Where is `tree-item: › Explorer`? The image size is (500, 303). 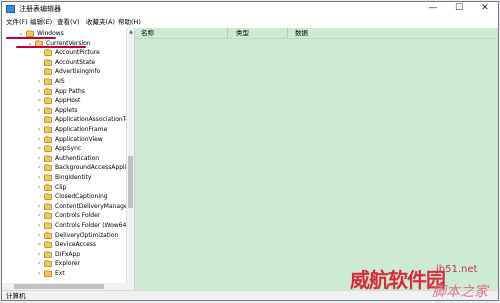 tree-item: › Explorer is located at coordinates (64, 264).